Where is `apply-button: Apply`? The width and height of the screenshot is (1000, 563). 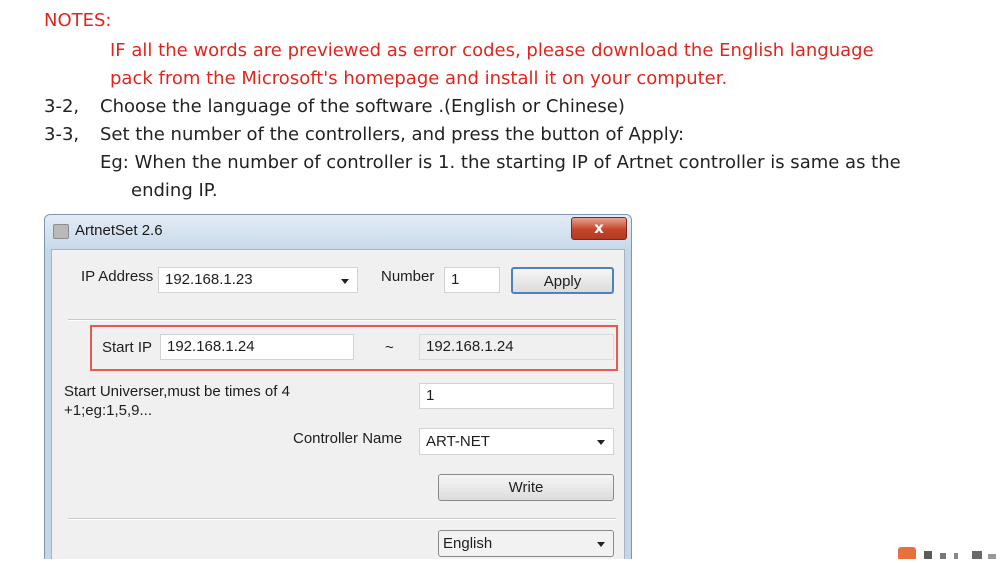
apply-button: Apply is located at coordinates (562, 280).